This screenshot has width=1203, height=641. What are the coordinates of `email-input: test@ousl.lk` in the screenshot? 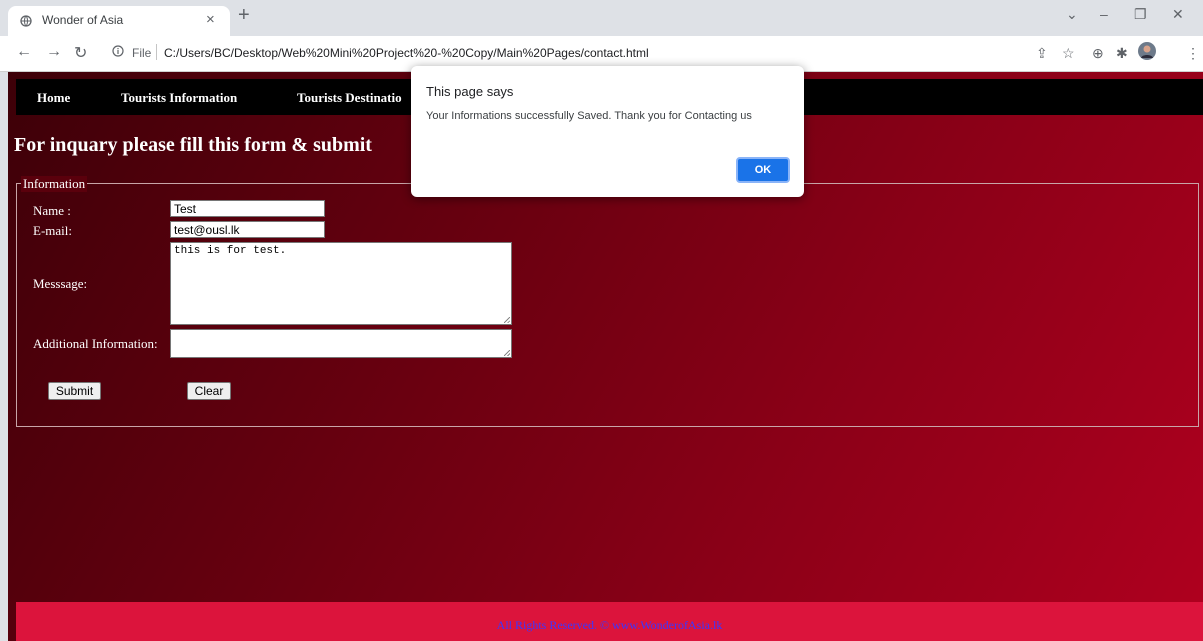 It's located at (247, 229).